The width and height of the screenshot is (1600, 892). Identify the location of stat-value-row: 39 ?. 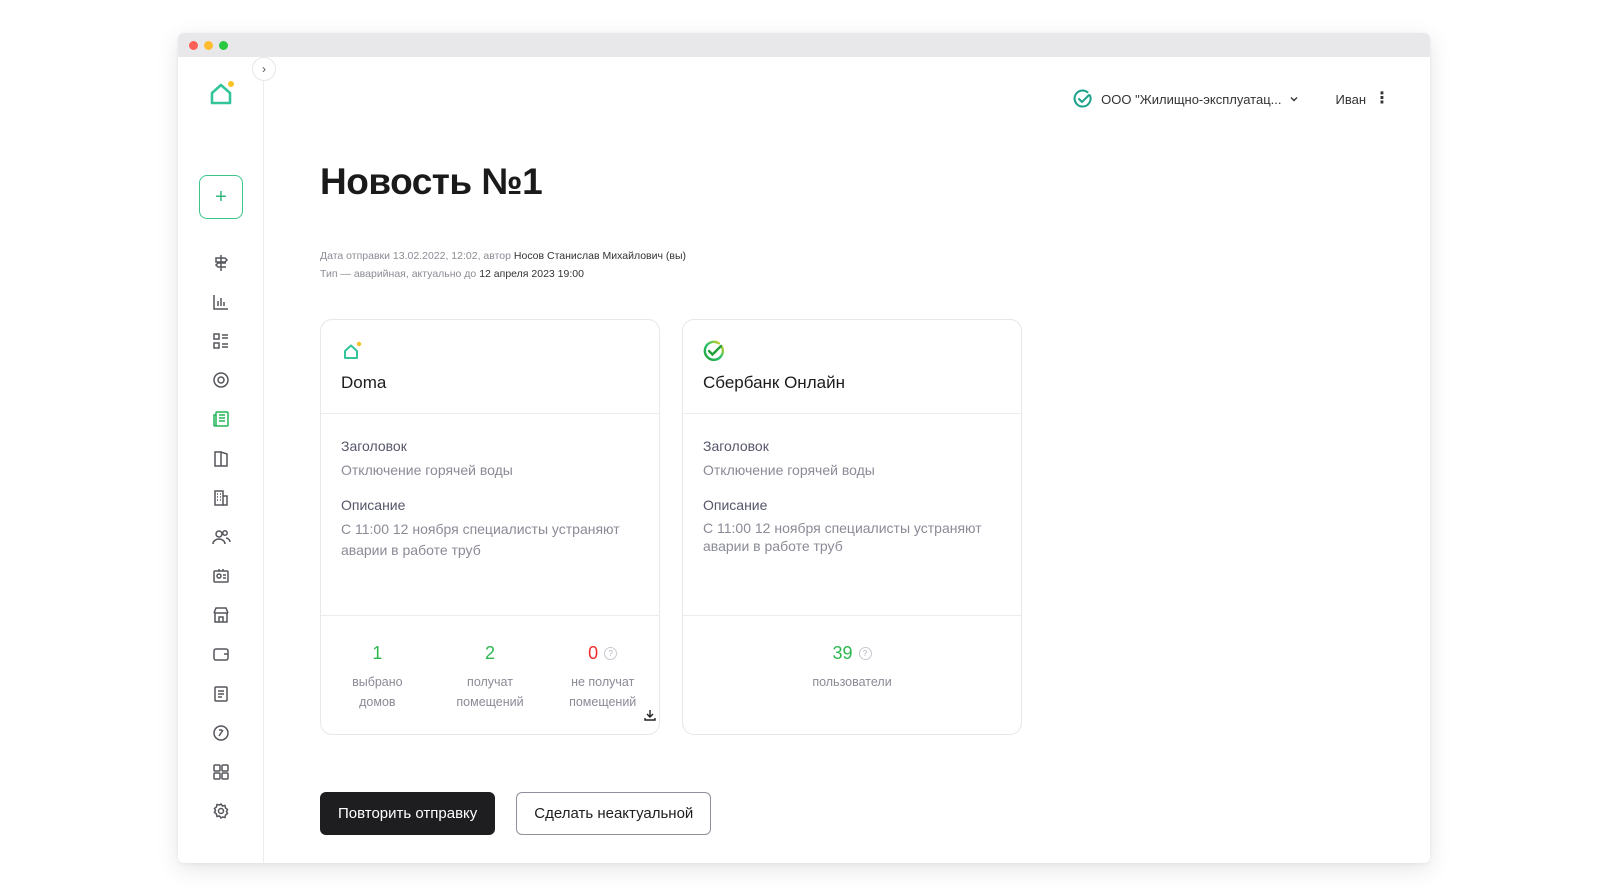
(852, 653).